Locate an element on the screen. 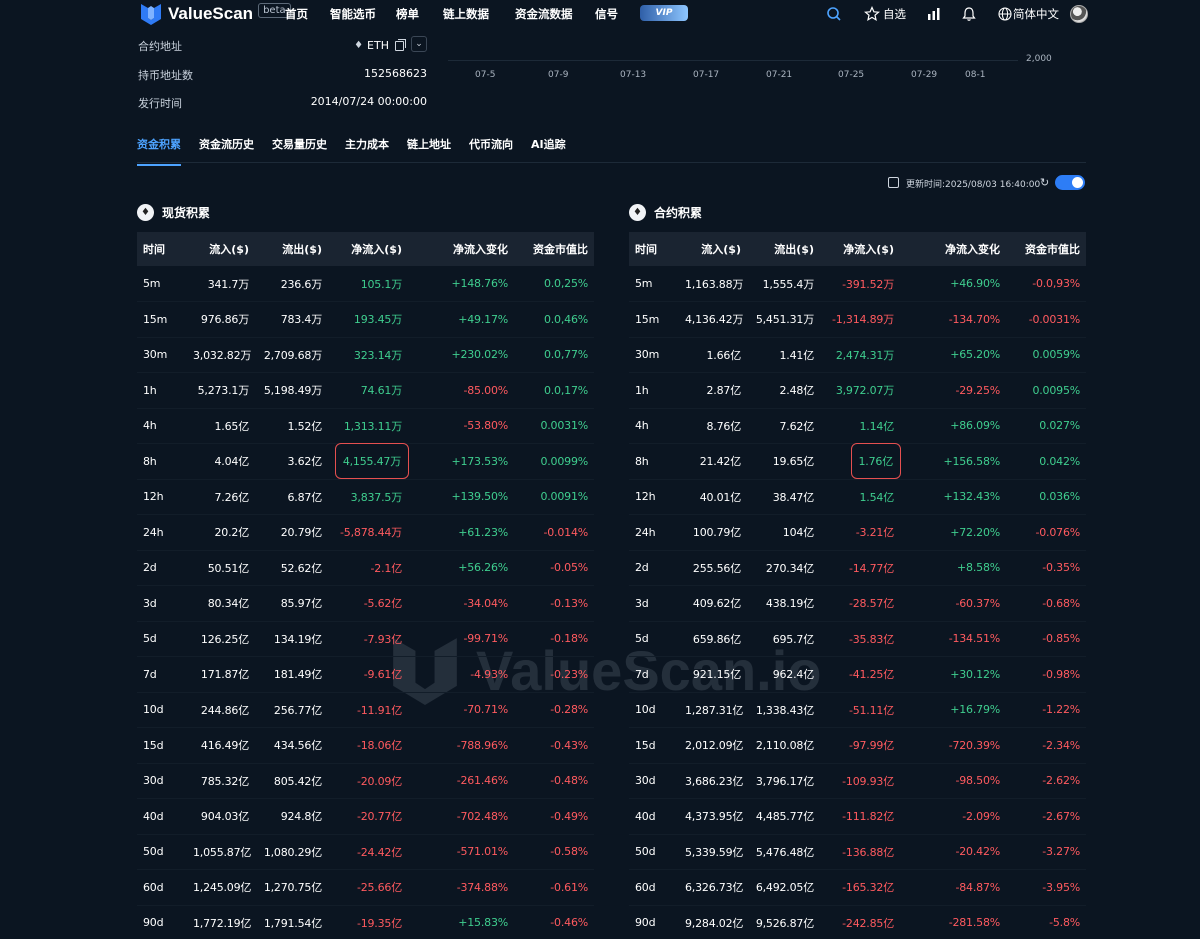 Image resolution: width=1200 pixels, height=939 pixels. time-cell: 5d is located at coordinates (642, 639).